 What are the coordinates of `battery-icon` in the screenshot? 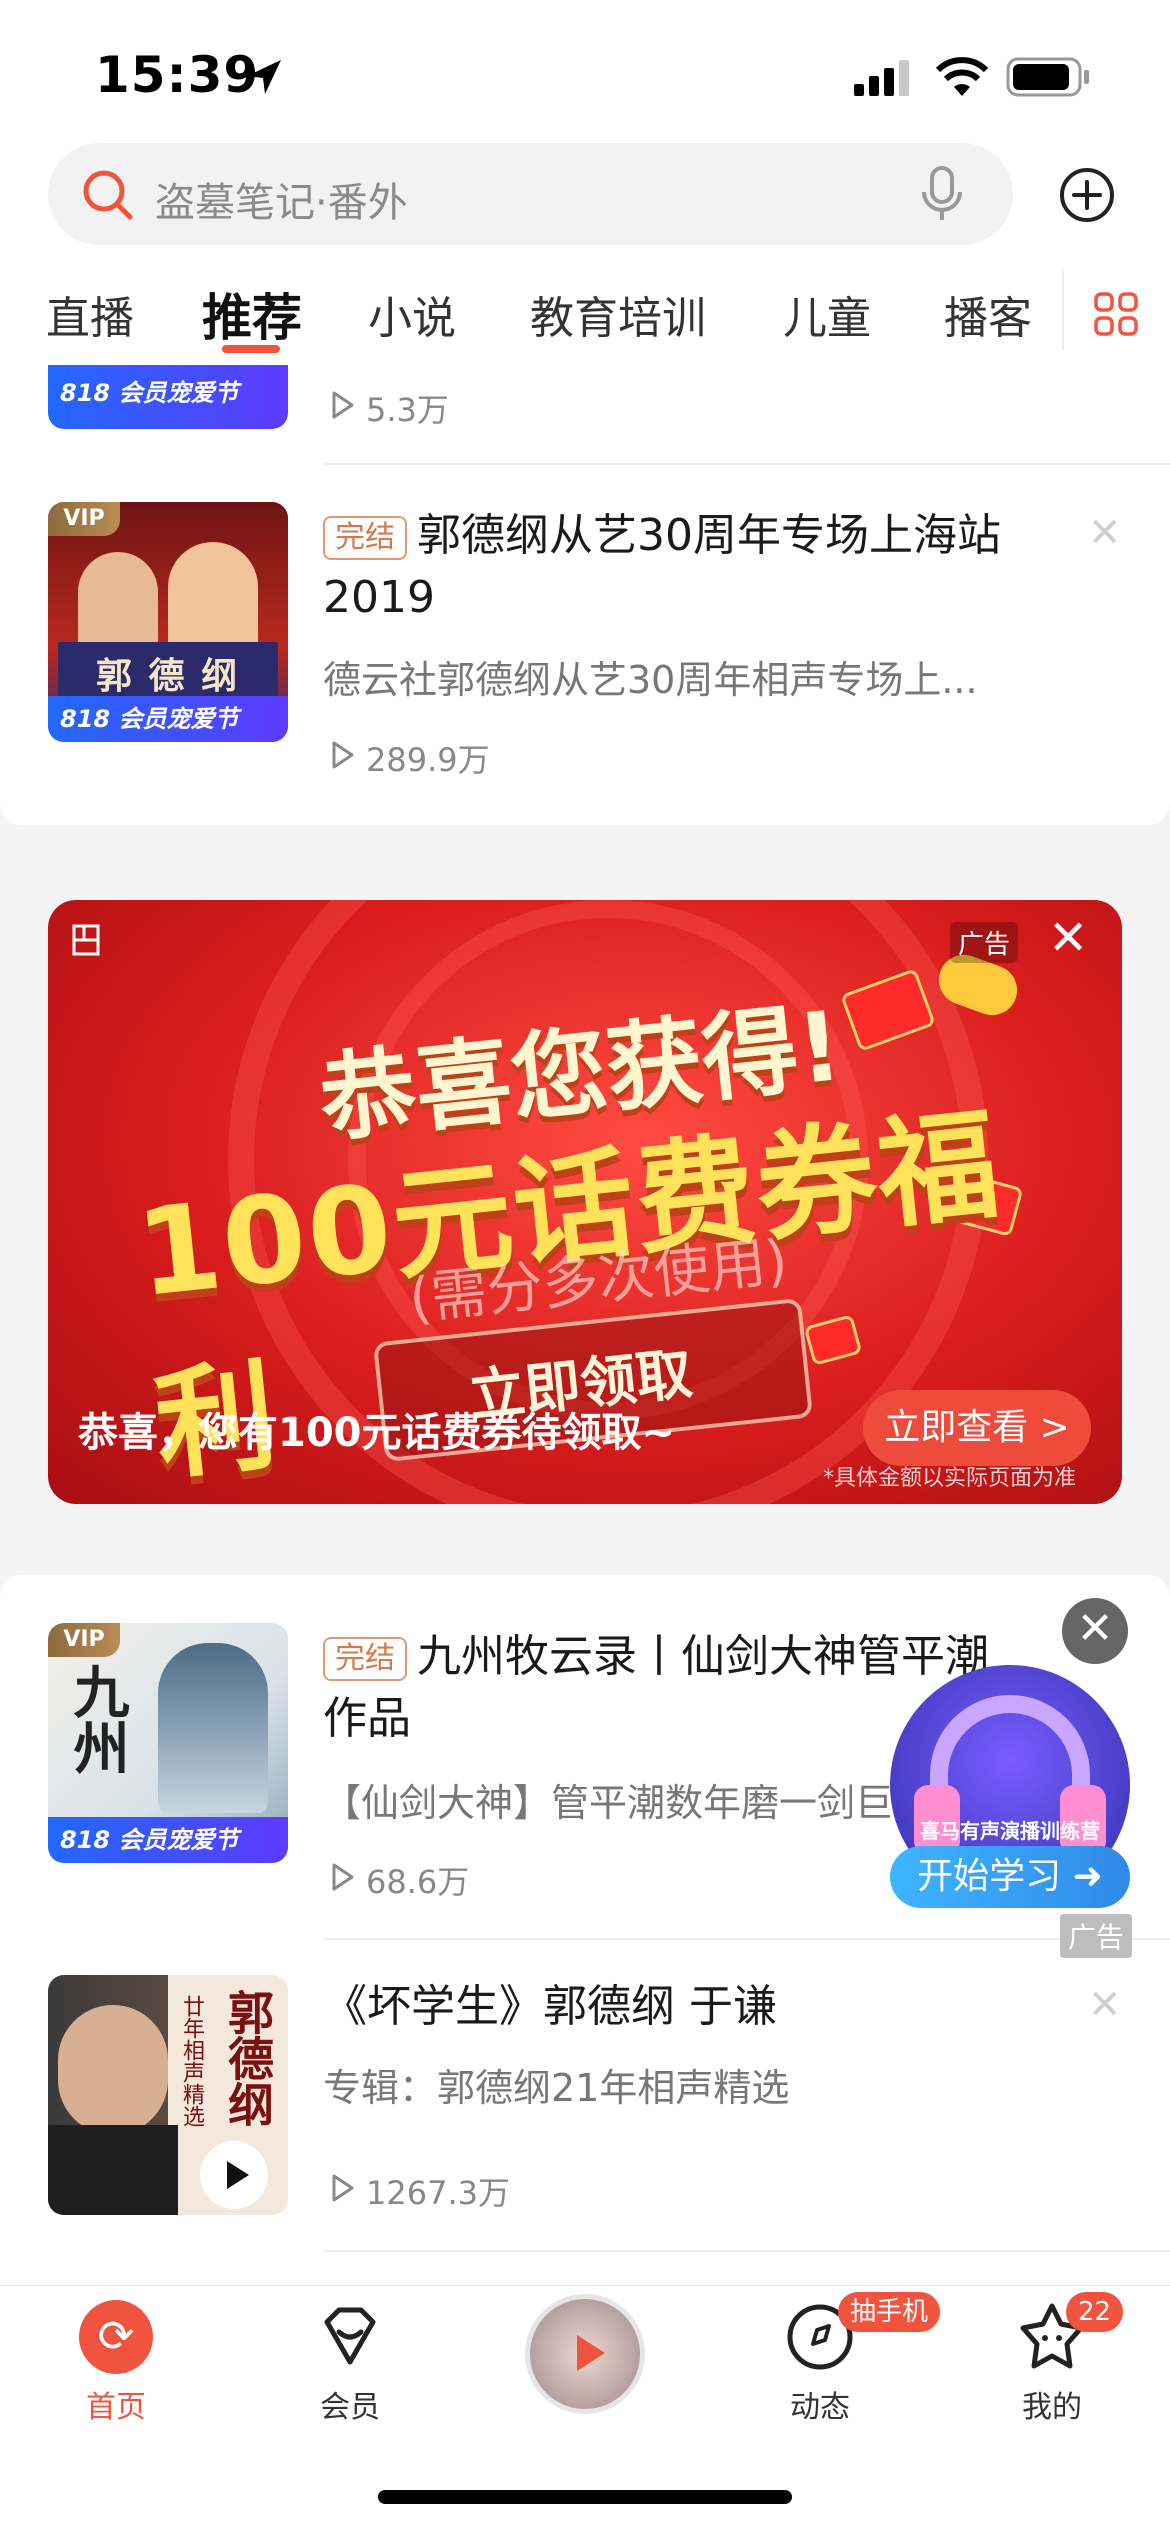 It's located at (1047, 77).